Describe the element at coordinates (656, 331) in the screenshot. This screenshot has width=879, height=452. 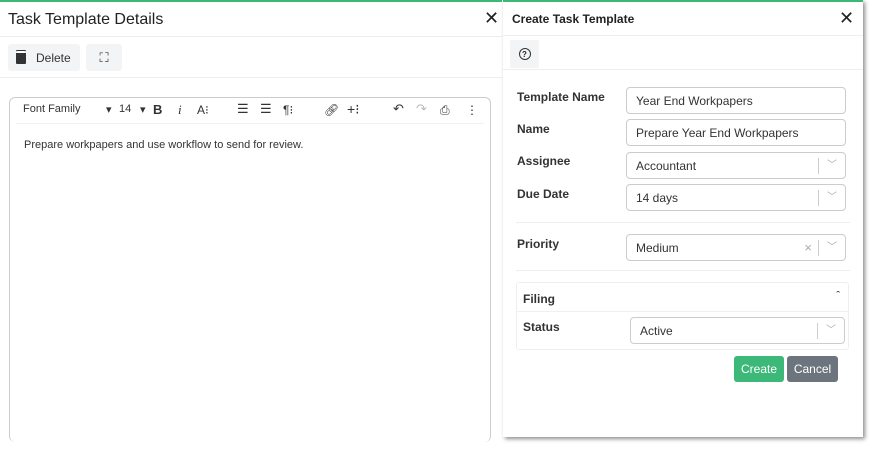
I see `status-value: Active` at that location.